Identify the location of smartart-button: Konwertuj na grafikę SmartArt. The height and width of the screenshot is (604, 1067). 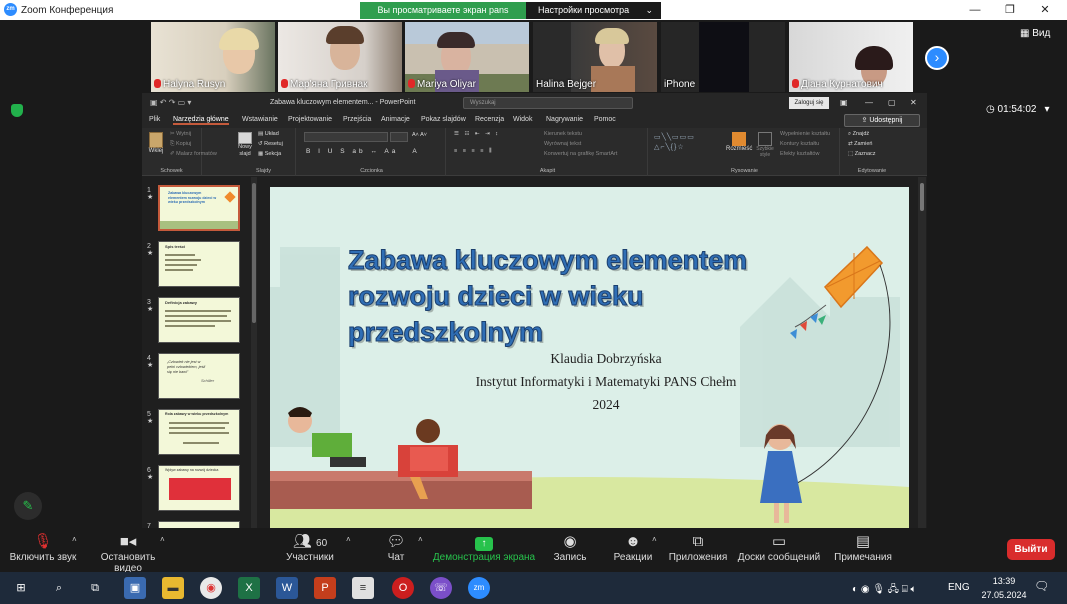
(580, 154).